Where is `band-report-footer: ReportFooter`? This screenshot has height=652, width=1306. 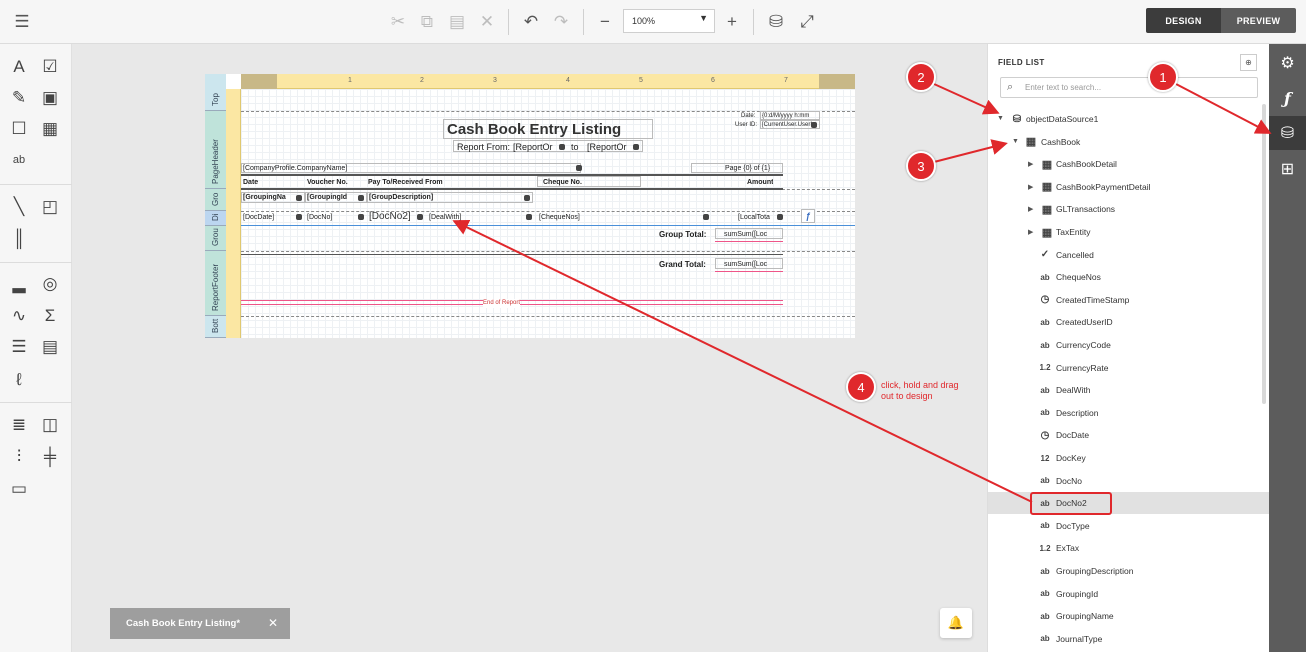
band-report-footer: ReportFooter is located at coordinates (215, 283).